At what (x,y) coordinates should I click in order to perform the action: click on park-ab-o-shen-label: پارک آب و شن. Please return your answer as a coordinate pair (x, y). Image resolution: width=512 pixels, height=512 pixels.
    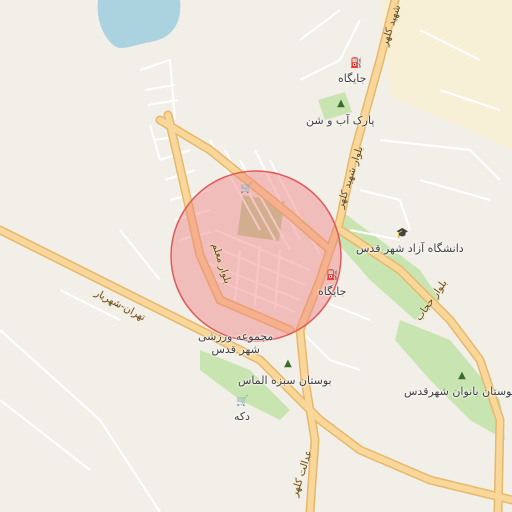
    Looking at the image, I should click on (340, 120).